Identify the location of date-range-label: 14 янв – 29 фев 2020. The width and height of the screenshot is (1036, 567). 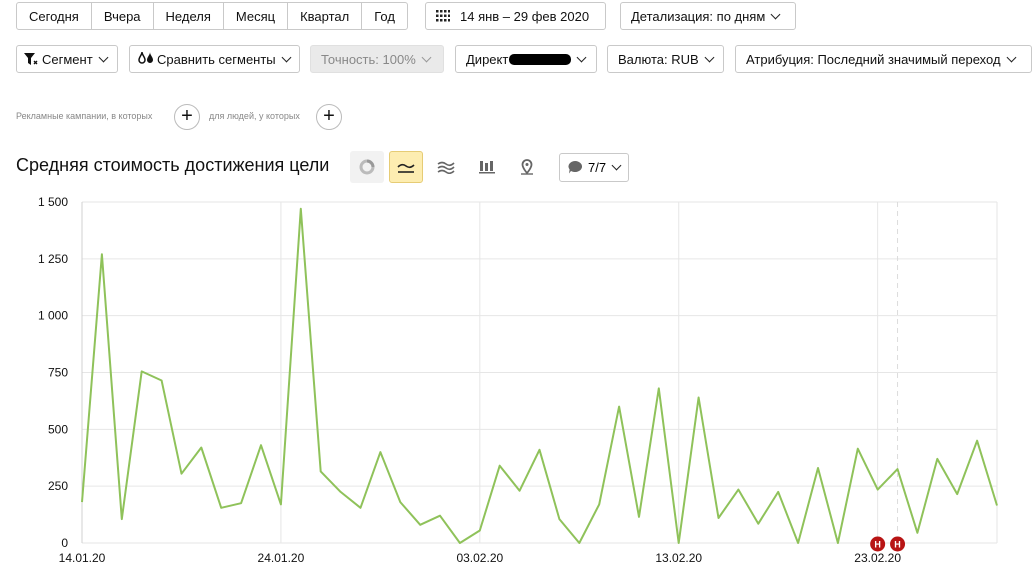
(525, 16).